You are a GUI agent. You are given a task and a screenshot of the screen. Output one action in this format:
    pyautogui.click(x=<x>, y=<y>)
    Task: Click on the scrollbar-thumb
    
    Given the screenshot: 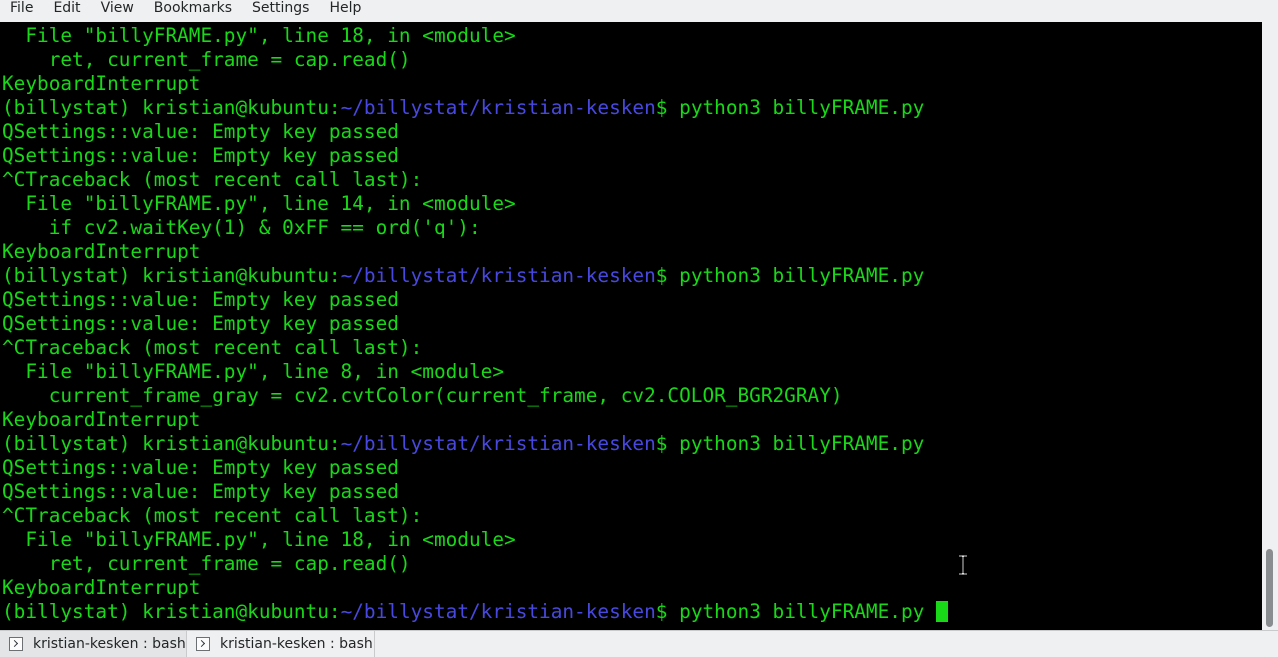 What is the action you would take?
    pyautogui.click(x=1269, y=588)
    